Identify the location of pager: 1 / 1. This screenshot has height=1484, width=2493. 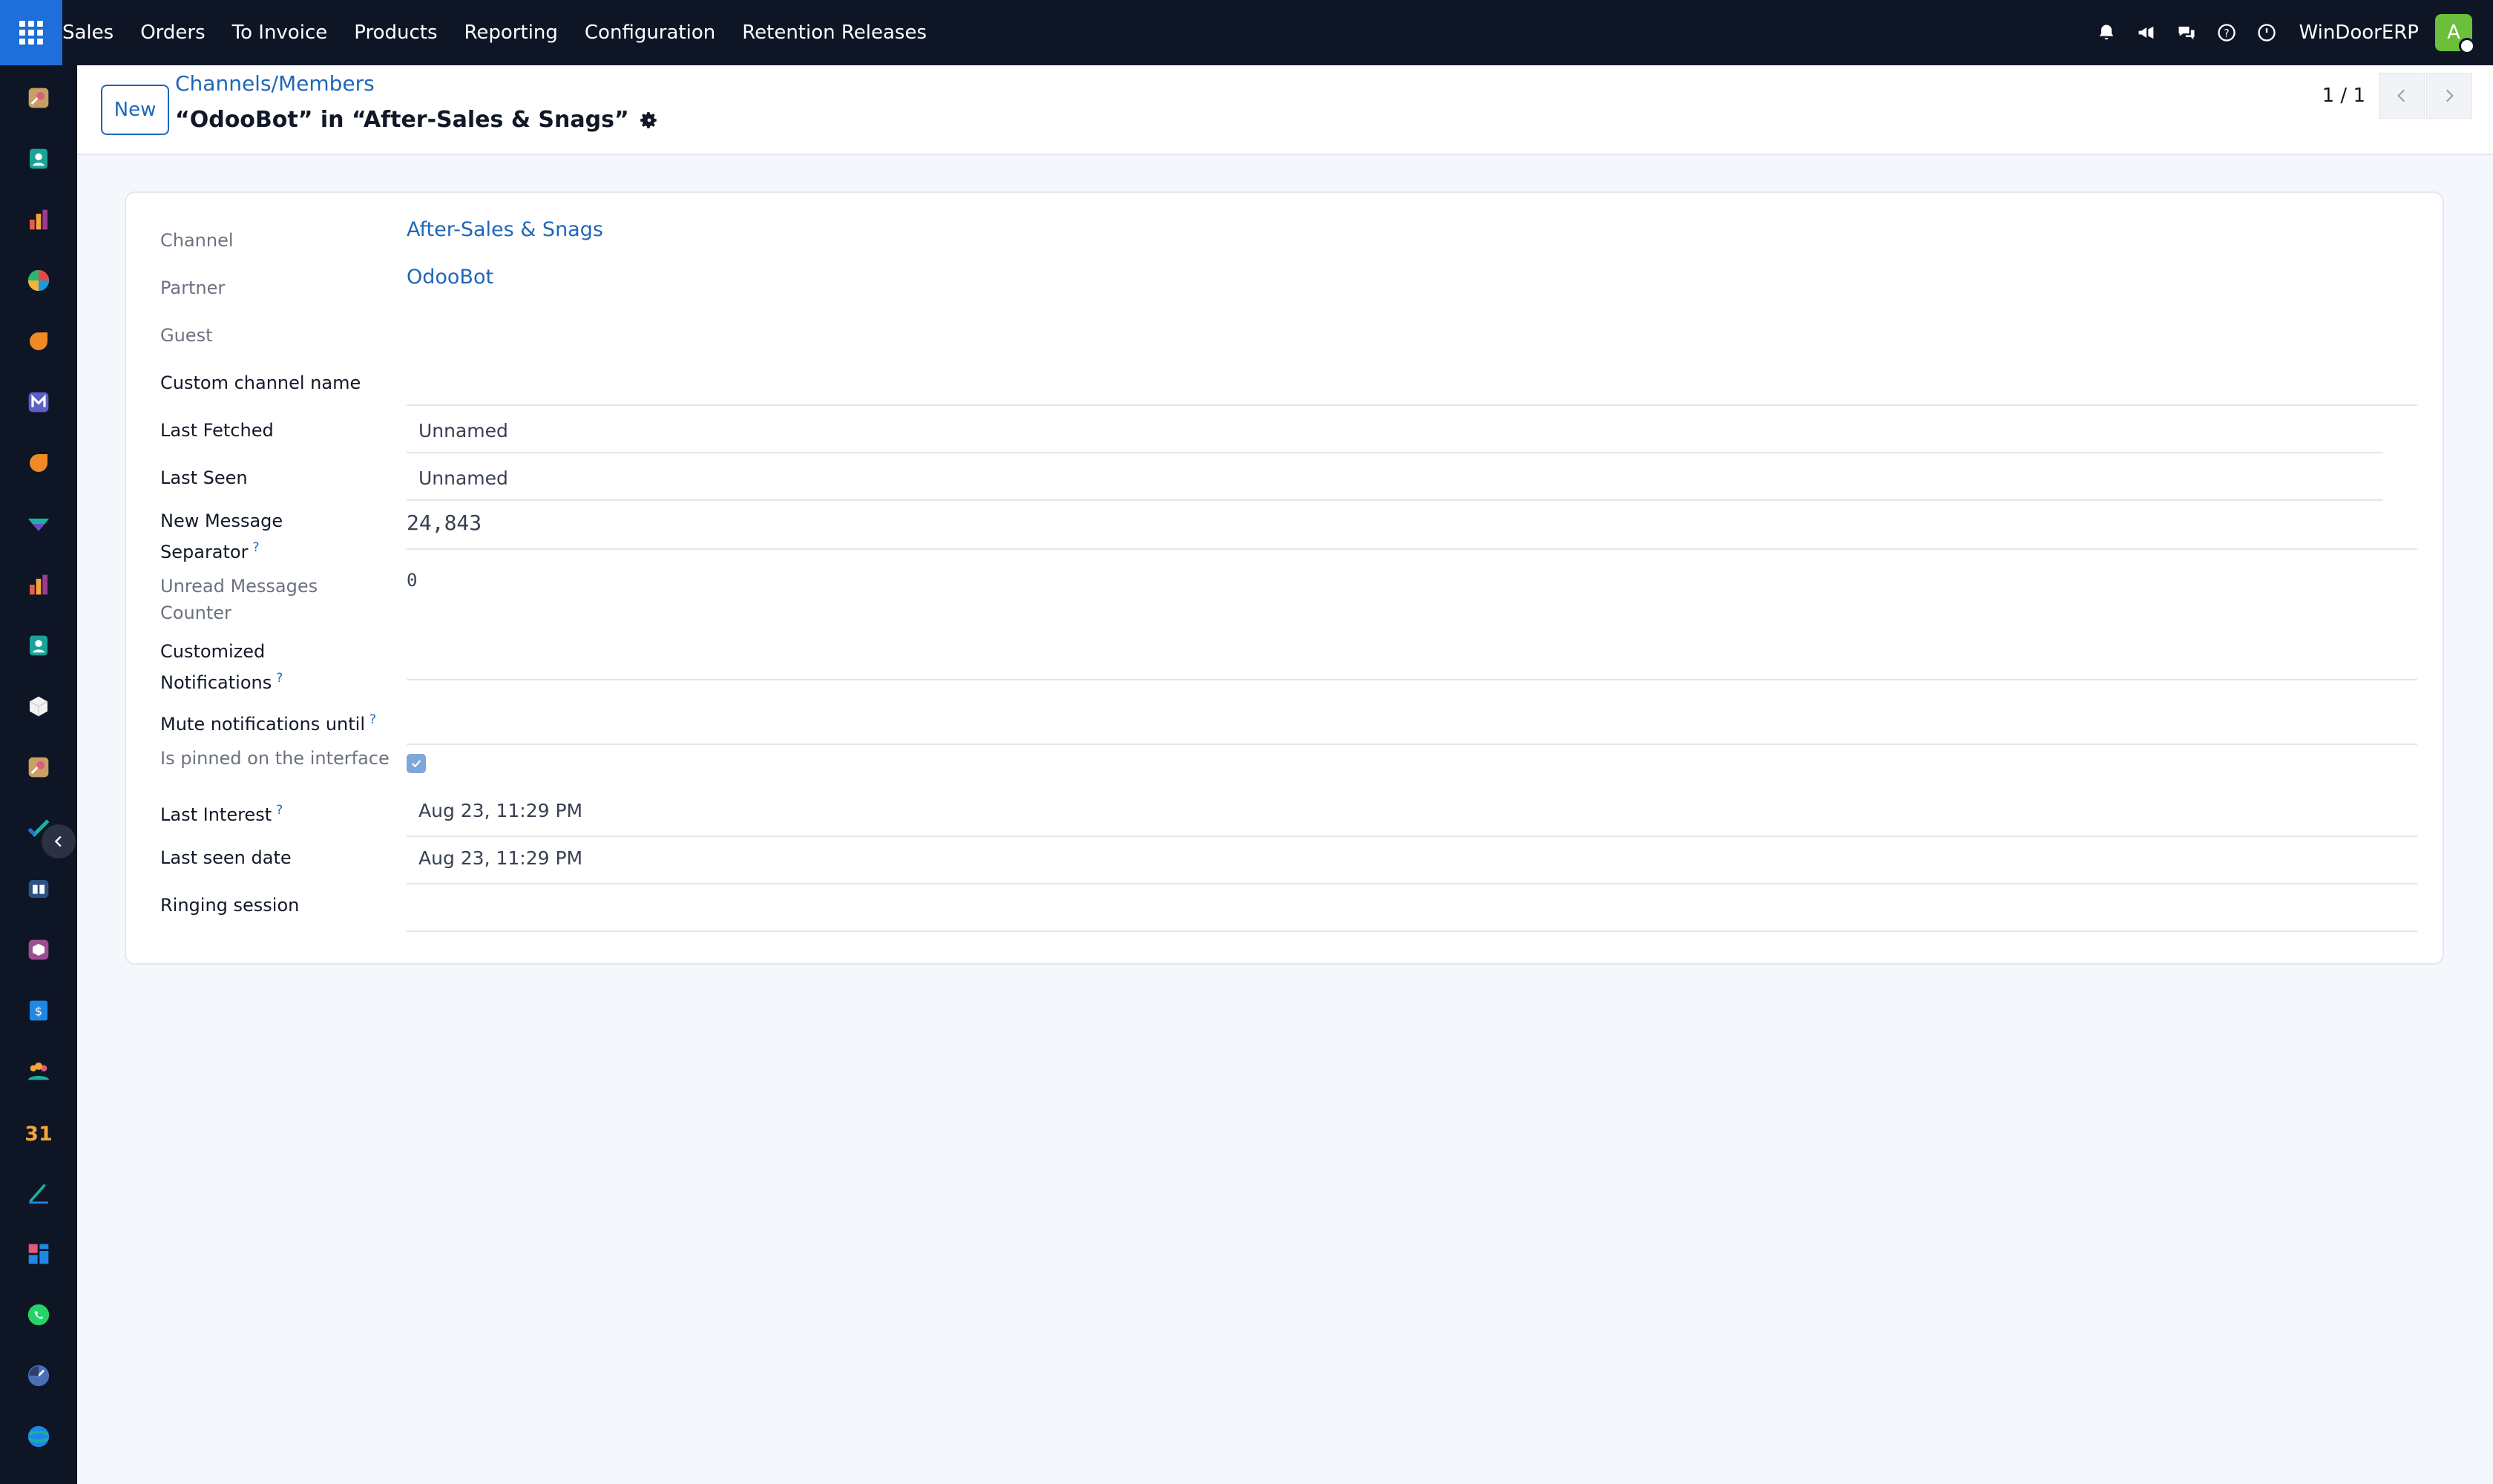
(2397, 96).